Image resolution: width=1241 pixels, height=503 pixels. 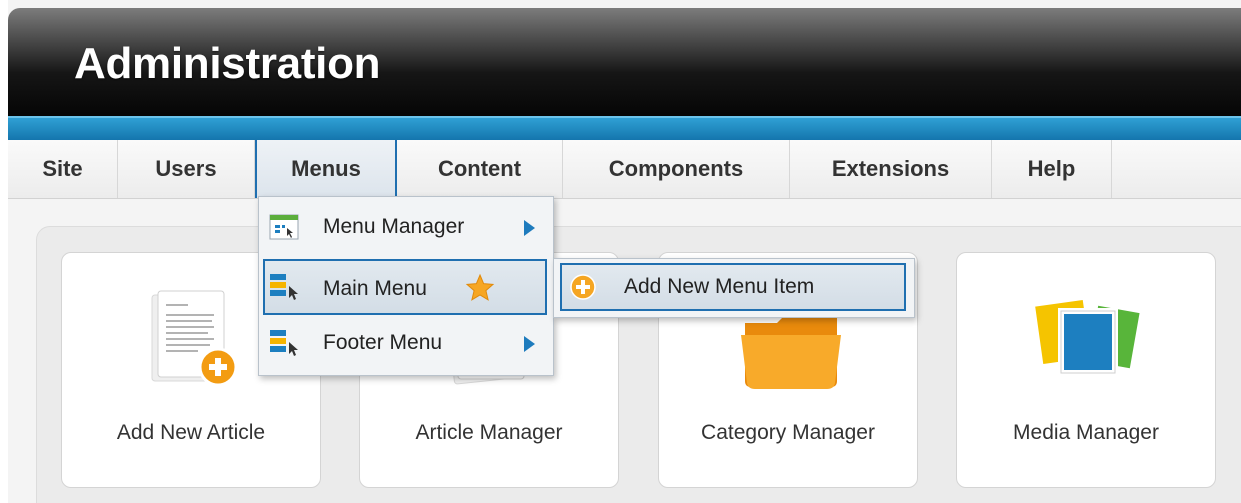 What do you see at coordinates (1086, 432) in the screenshot?
I see `quickicon-label: Media Manager` at bounding box center [1086, 432].